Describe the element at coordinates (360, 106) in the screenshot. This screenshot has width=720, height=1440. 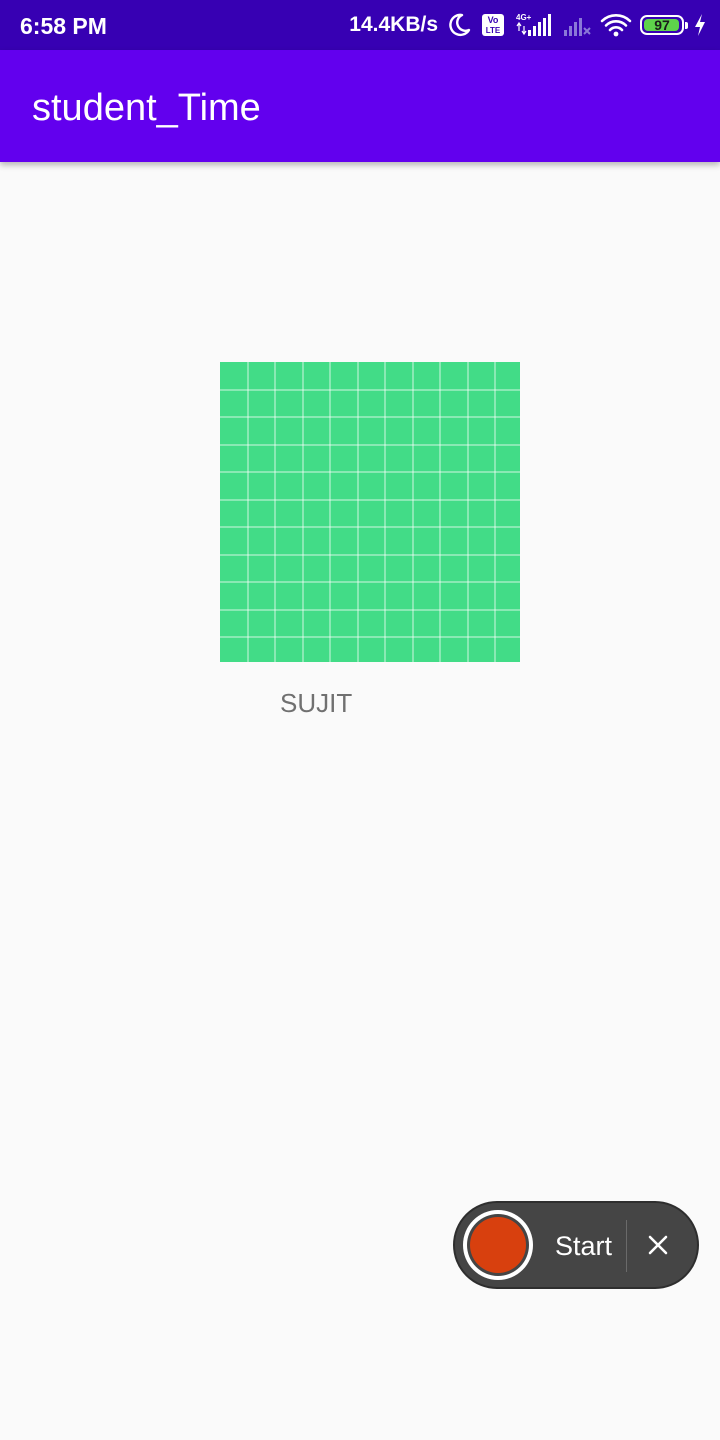
I see `app-bar: student_Time` at that location.